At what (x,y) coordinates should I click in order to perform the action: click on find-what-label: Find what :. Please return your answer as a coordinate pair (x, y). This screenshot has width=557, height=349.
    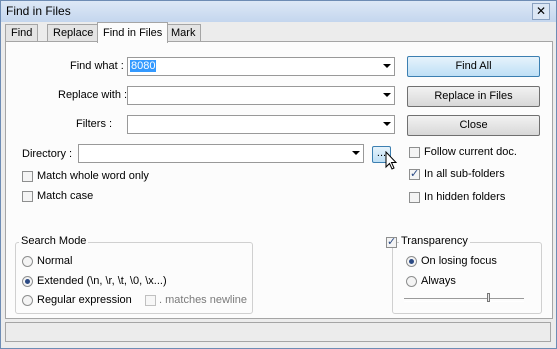
    Looking at the image, I should click on (97, 66).